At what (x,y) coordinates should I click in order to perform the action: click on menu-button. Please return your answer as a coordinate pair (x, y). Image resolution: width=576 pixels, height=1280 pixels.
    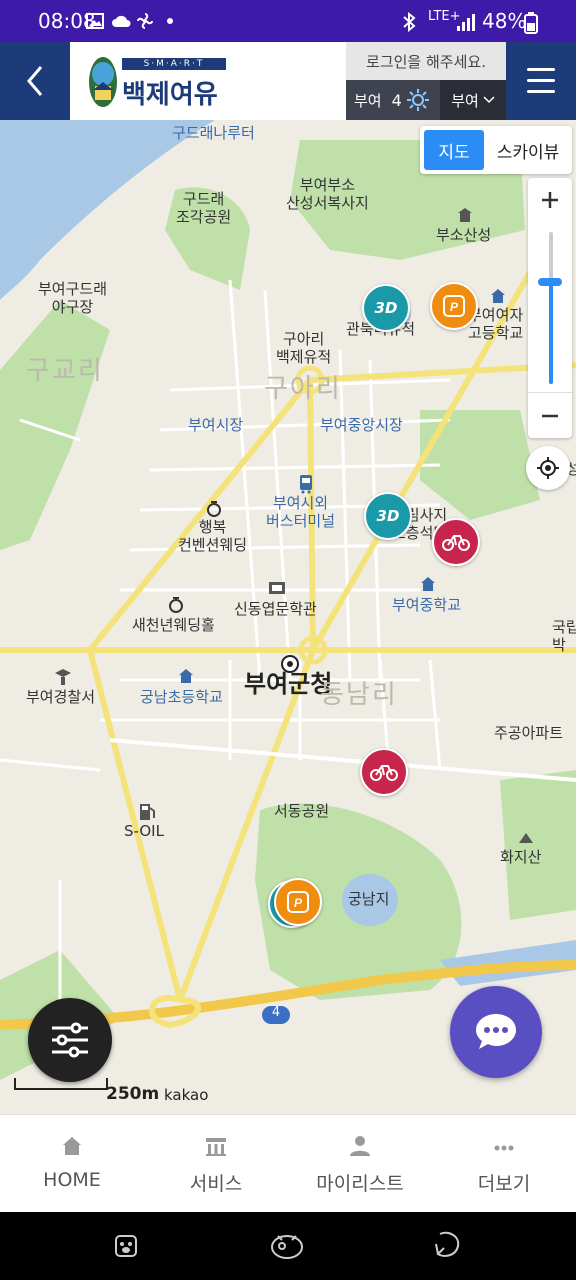
    Looking at the image, I should click on (541, 81).